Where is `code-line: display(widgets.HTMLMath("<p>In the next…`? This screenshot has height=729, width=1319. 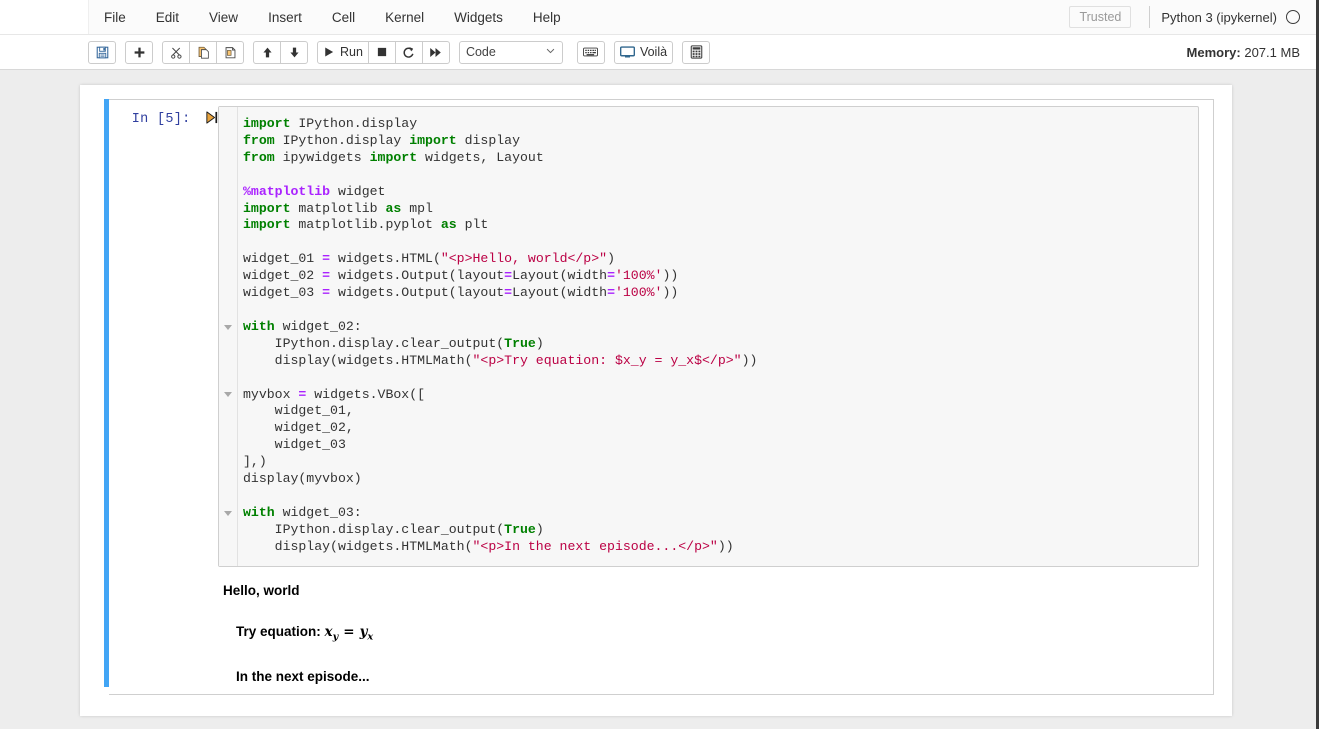
code-line: display(widgets.HTMLMath("<p>In the next… is located at coordinates (488, 546).